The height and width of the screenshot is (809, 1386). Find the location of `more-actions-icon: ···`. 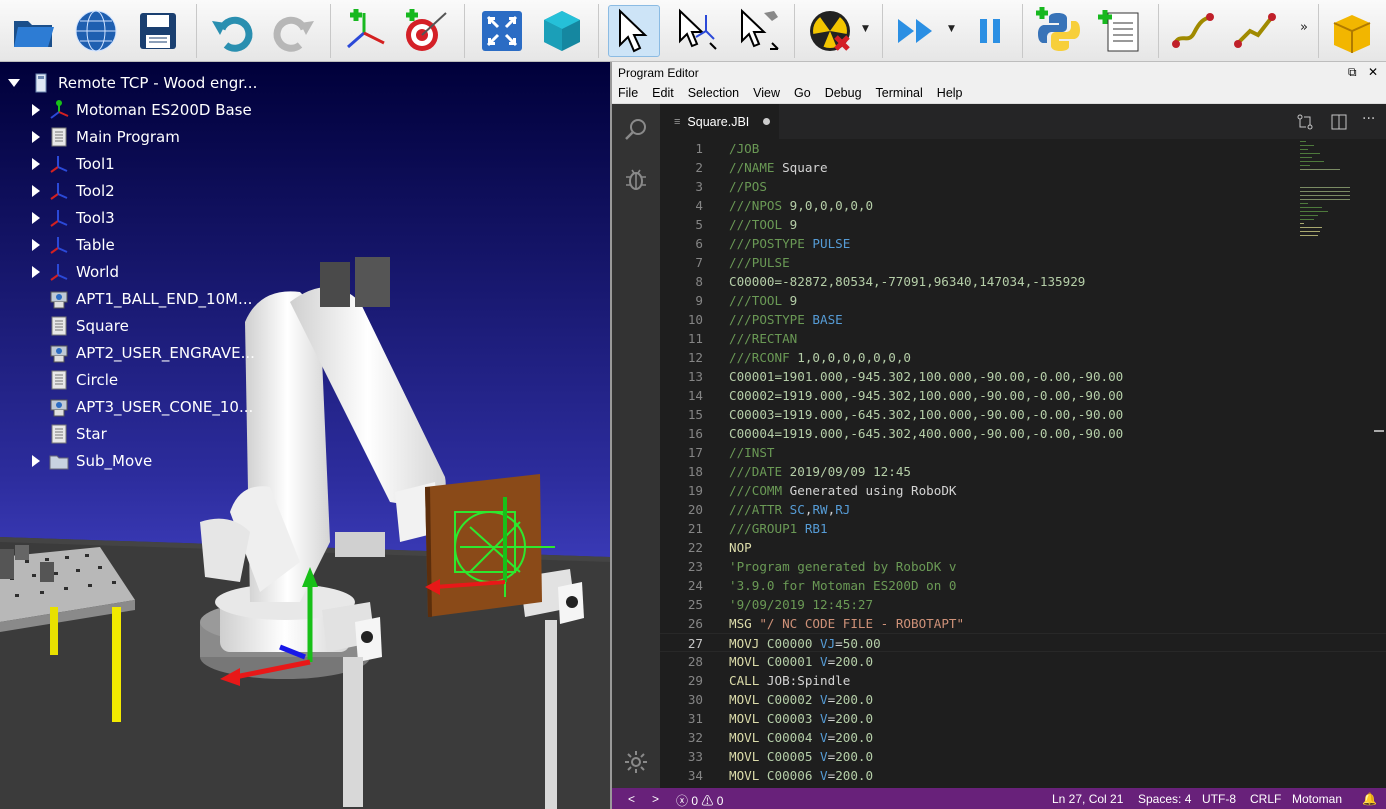

more-actions-icon: ··· is located at coordinates (1371, 120).